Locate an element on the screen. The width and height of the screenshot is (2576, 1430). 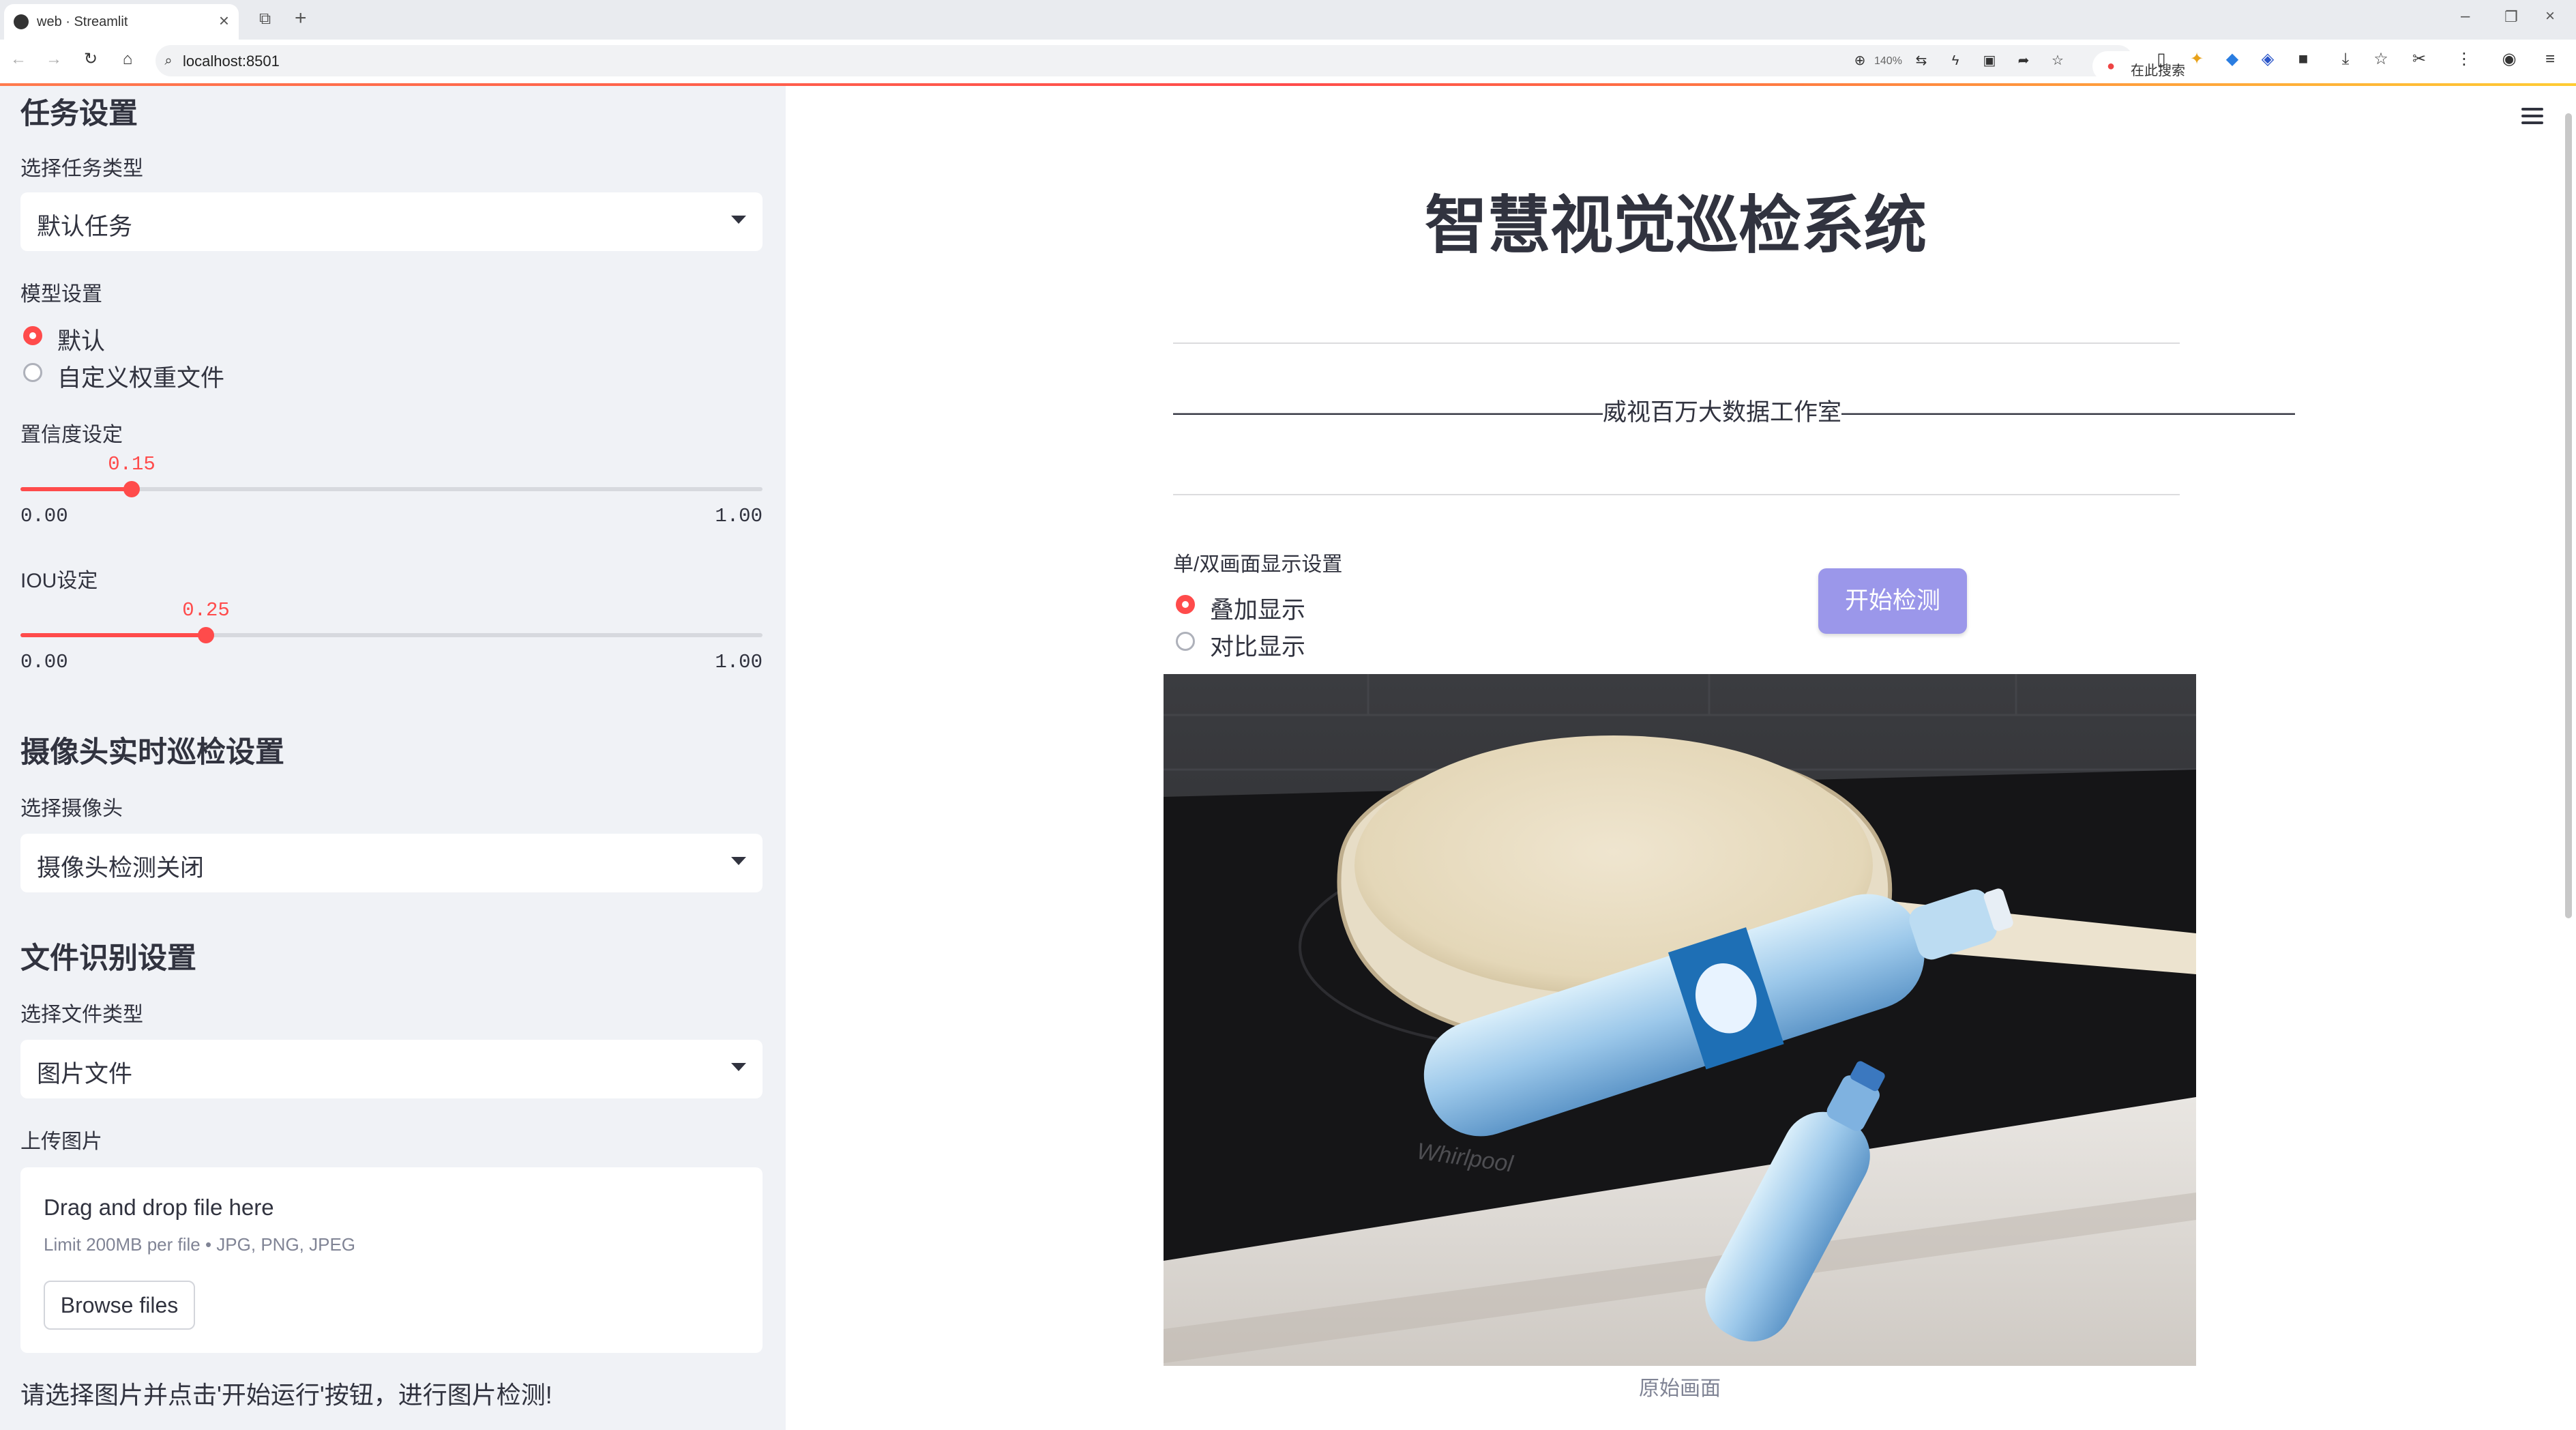
image-caption: 原始画面 is located at coordinates (1680, 1388).